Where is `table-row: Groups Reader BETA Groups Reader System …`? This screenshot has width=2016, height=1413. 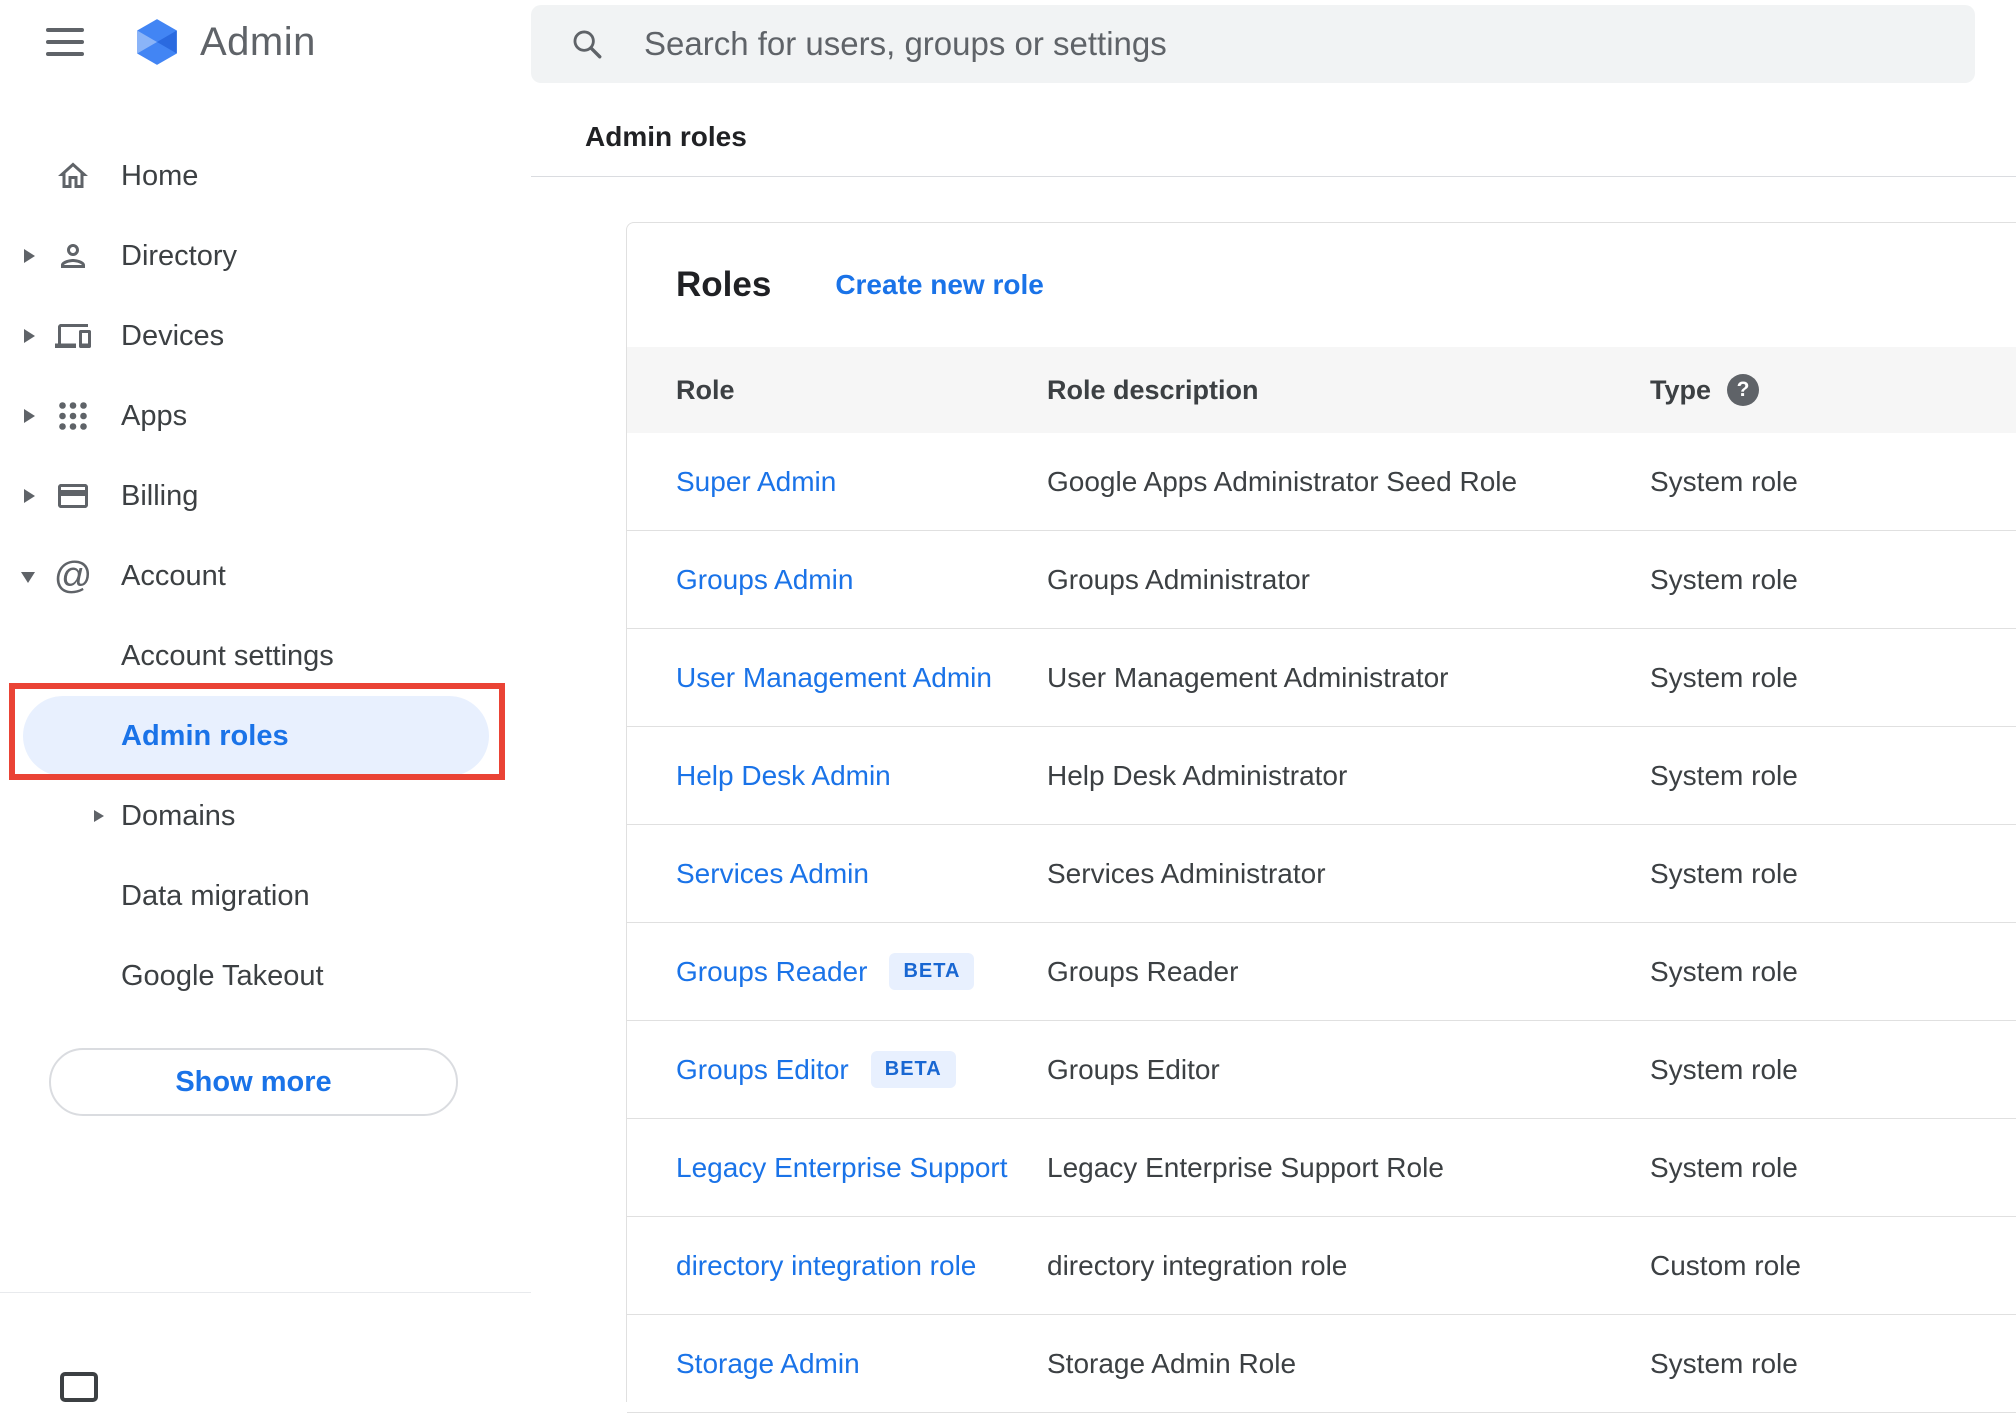
table-row: Groups Reader BETA Groups Reader System … is located at coordinates (1321, 972).